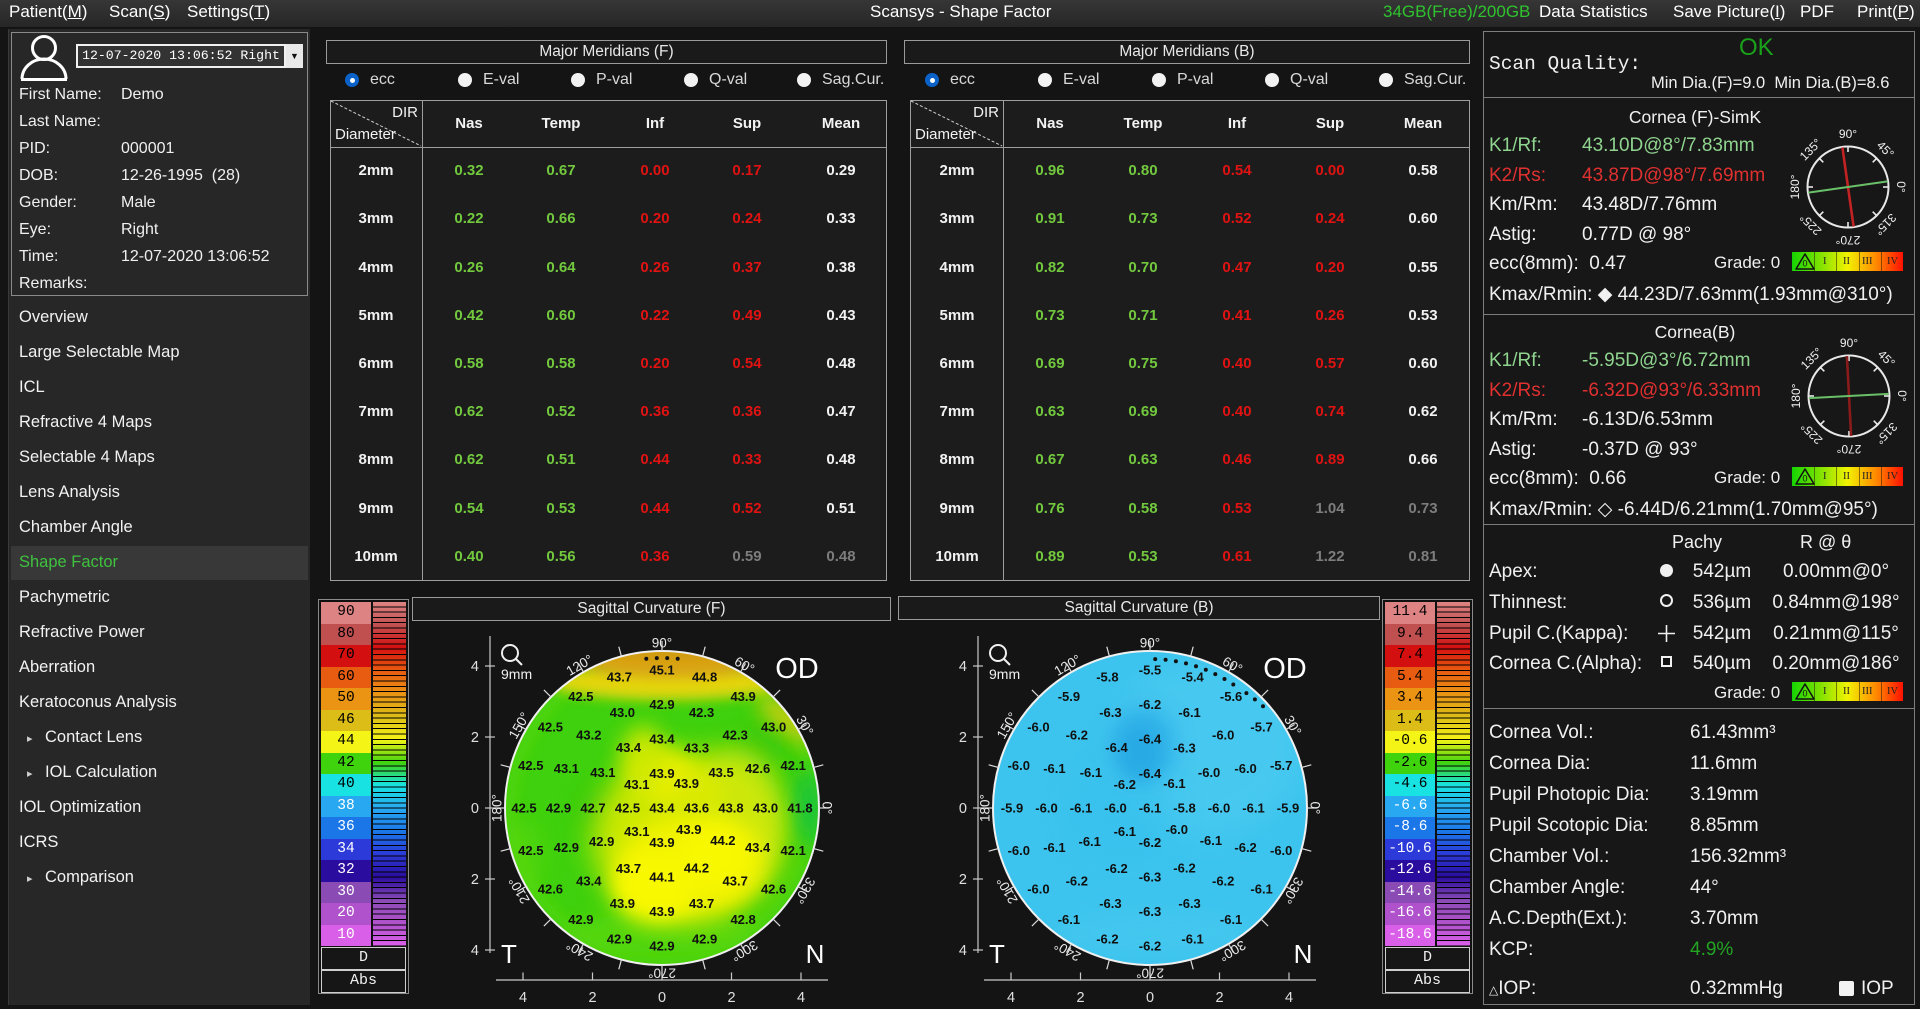 This screenshot has width=1920, height=1009. I want to click on svg-text: -5.6, so click(1231, 696).